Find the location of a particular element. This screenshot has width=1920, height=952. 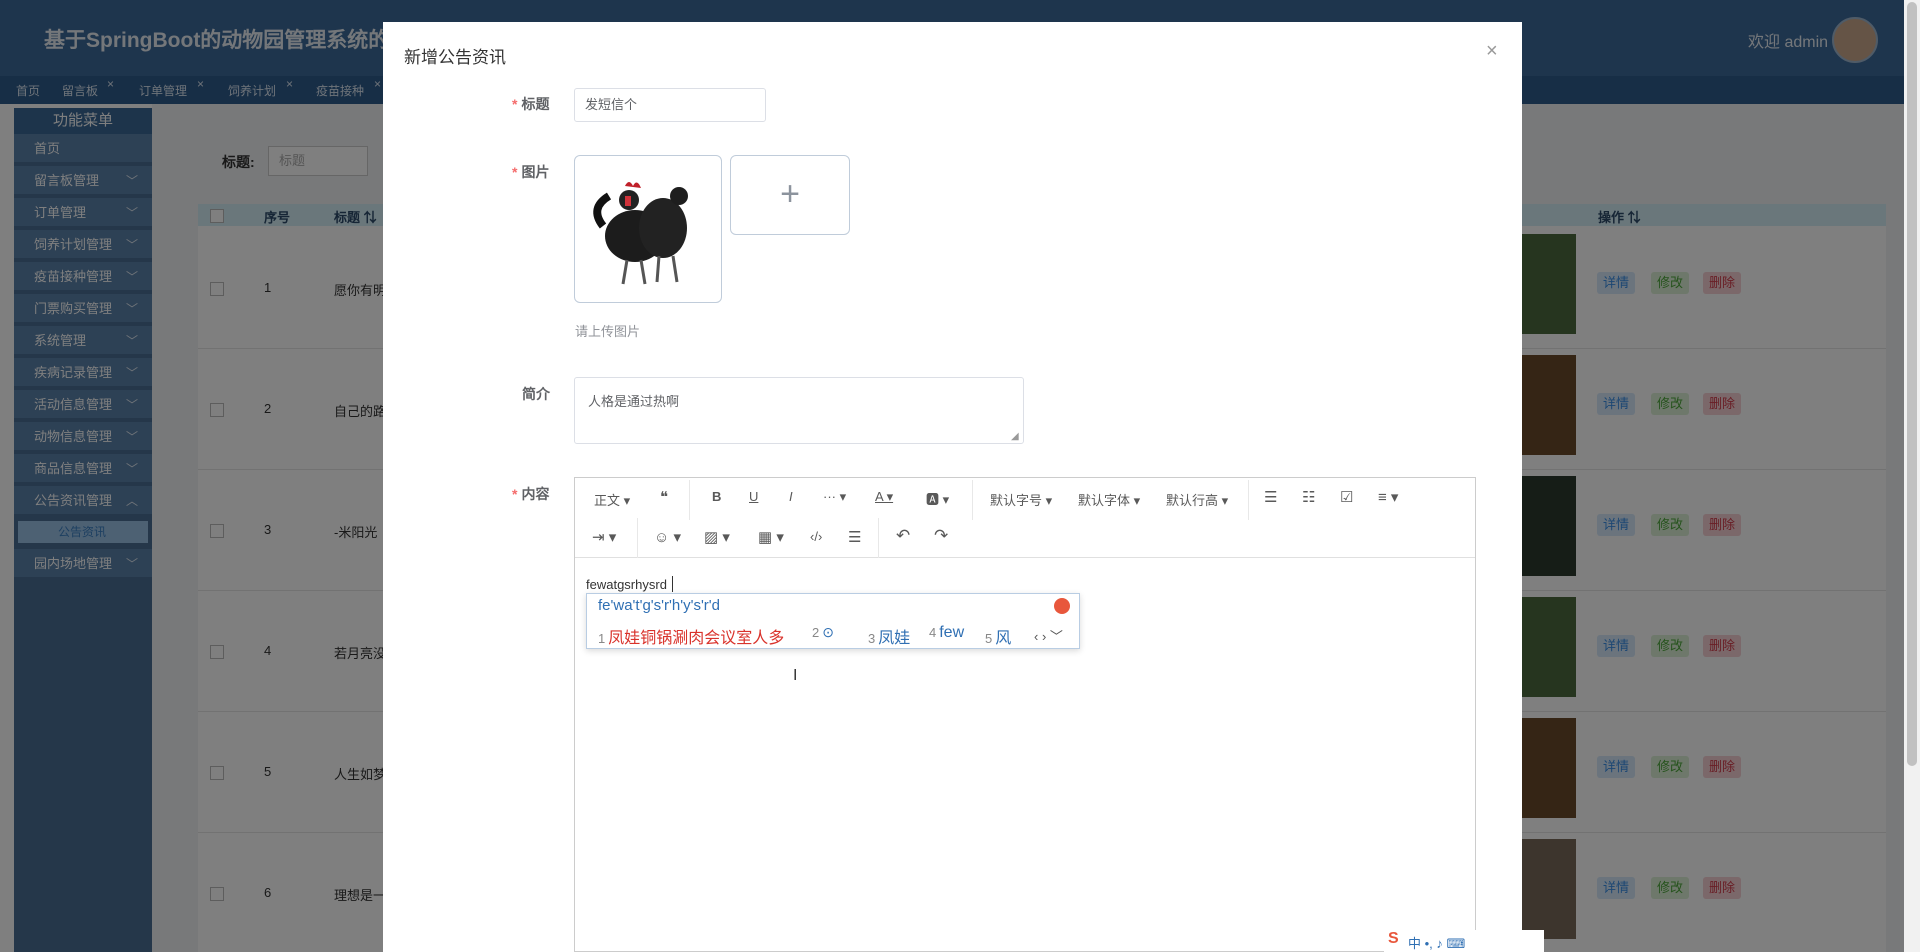

title-label: * 标题 is located at coordinates (530, 104).